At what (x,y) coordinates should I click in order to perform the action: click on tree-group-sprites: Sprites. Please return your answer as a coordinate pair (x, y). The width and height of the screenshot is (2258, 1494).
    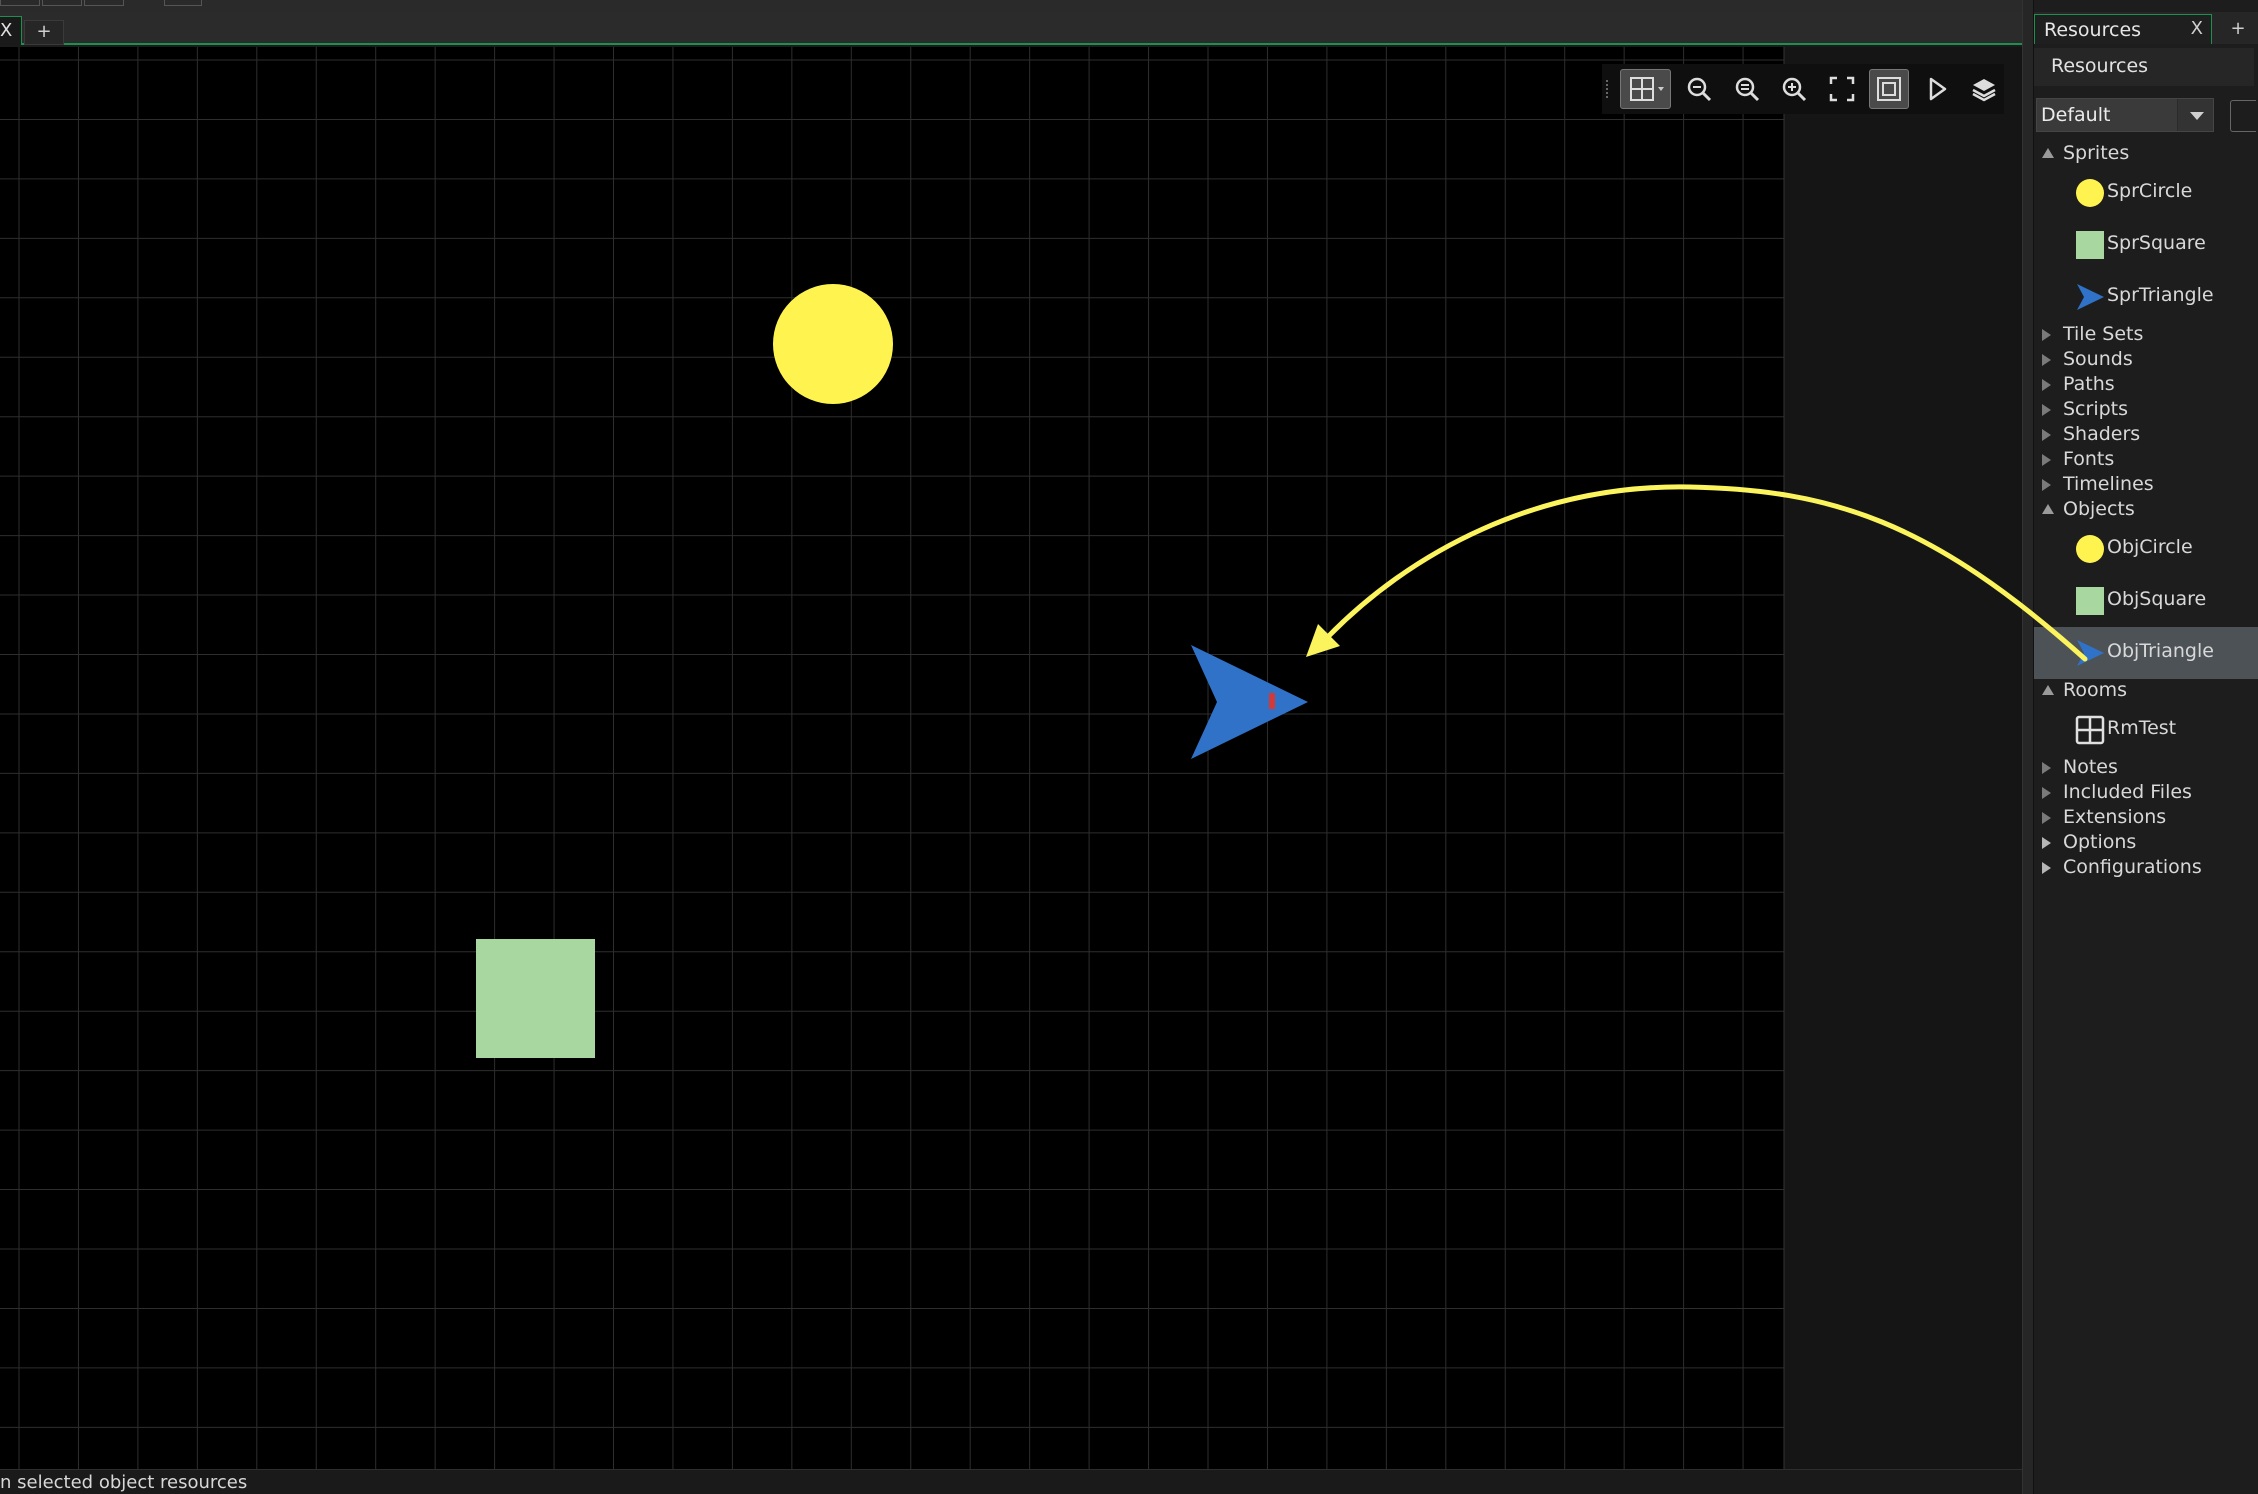
    Looking at the image, I should click on (2146, 154).